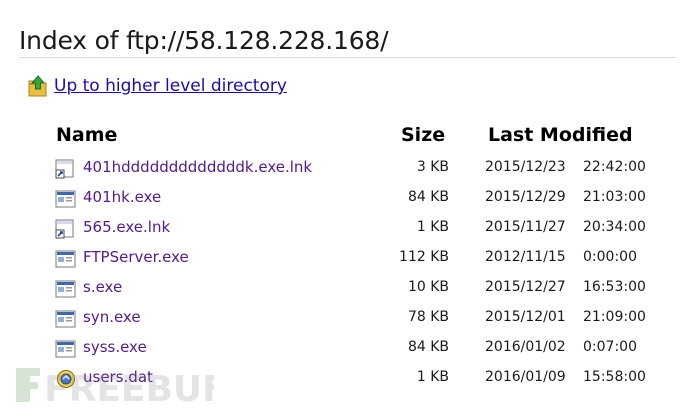 This screenshot has width=690, height=416. What do you see at coordinates (126, 227) in the screenshot?
I see `file-link: 565.exe.lnk` at bounding box center [126, 227].